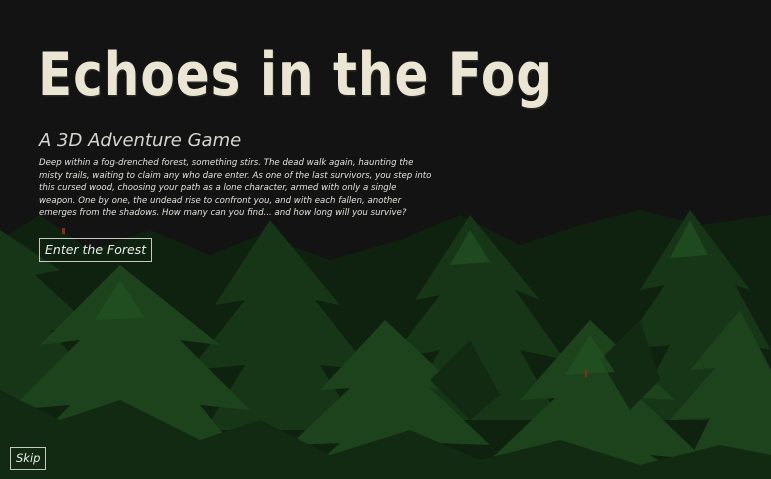 The image size is (771, 479). I want to click on game-title: Echoes in the Fog, so click(296, 75).